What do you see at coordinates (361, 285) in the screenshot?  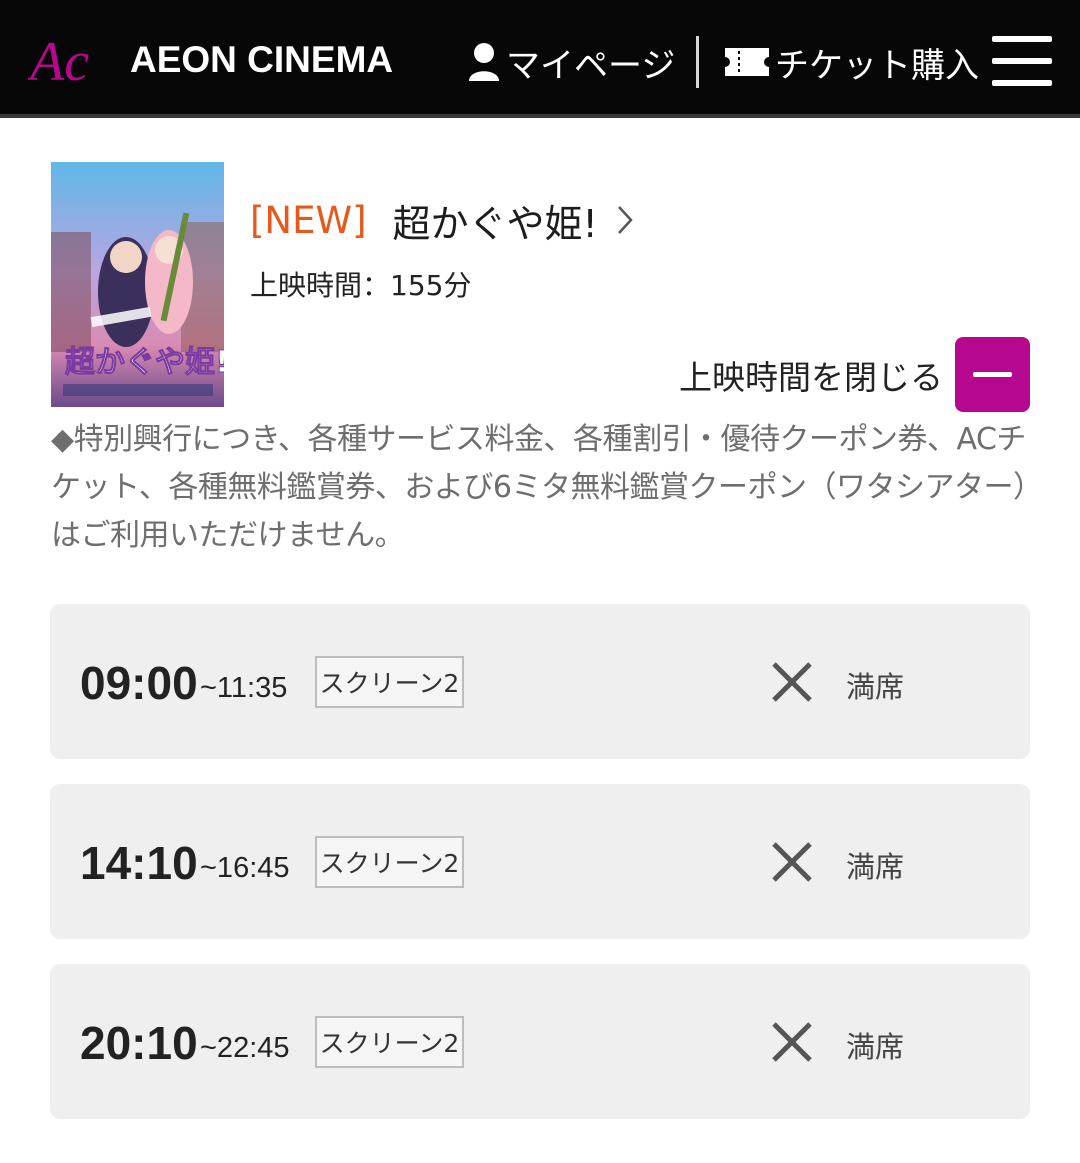 I see `movie-runtime: 上映時間：155分` at bounding box center [361, 285].